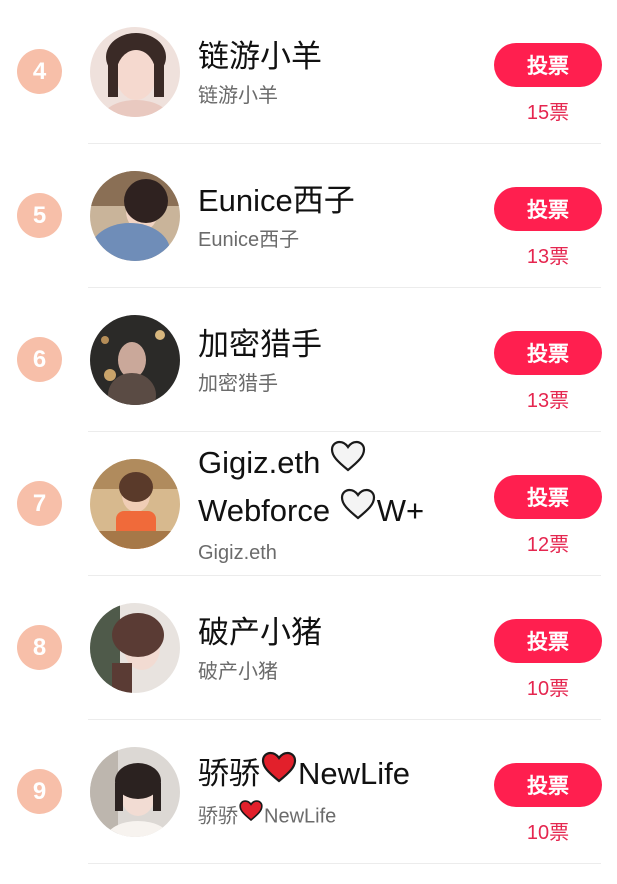  Describe the element at coordinates (238, 671) in the screenshot. I see `entry-username: 破产小猪` at that location.